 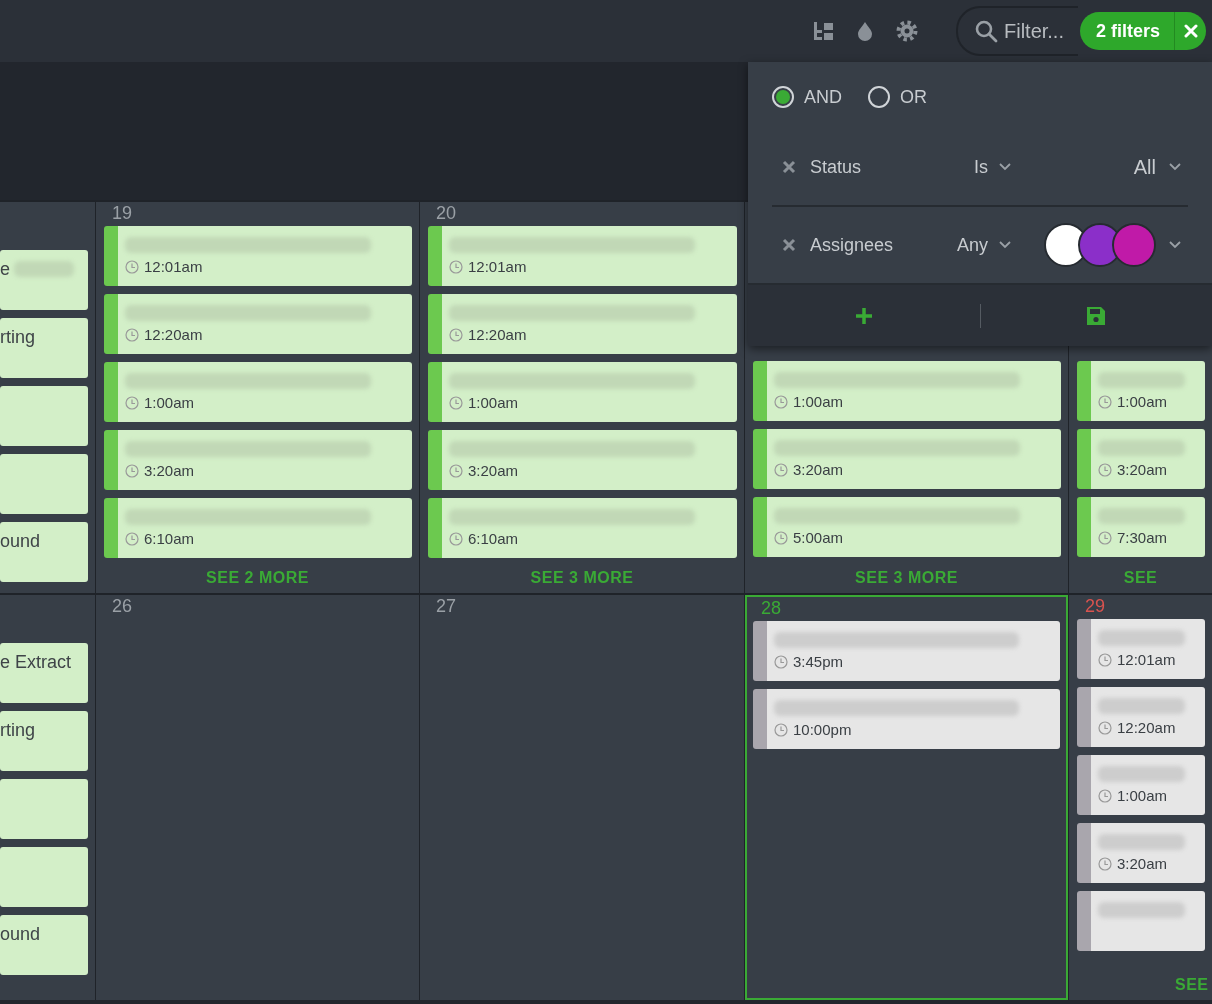 I want to click on logic-radio-option: AND, so click(x=807, y=97).